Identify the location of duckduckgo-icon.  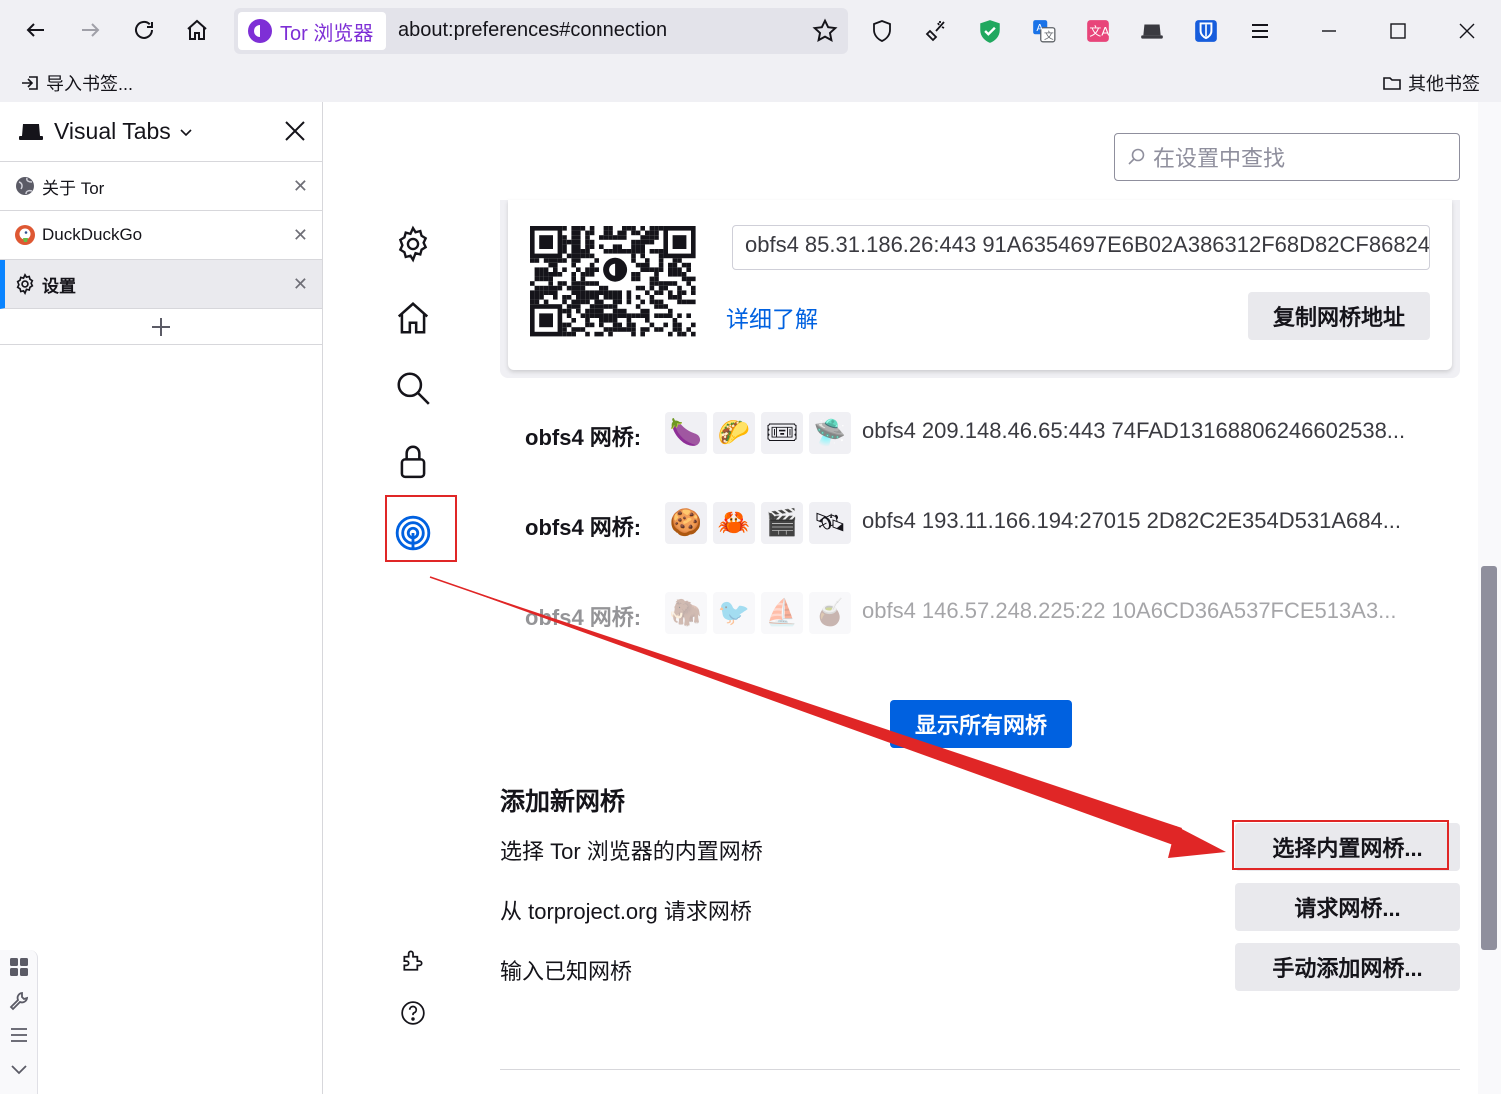
(25, 235).